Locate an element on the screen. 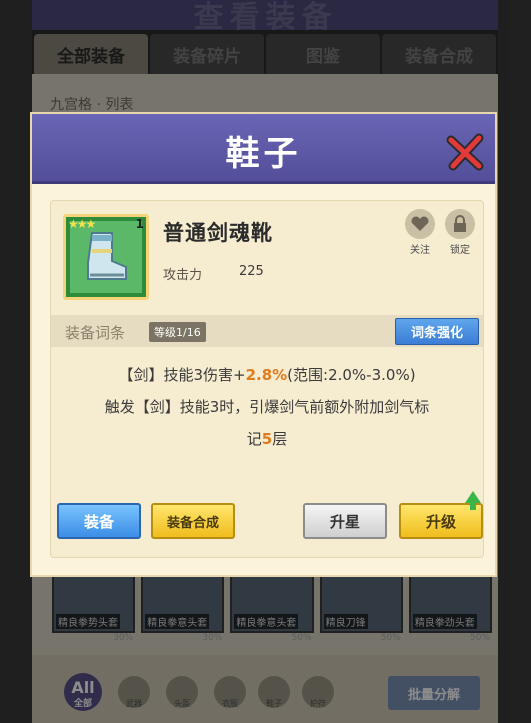 This screenshot has width=531, height=723. effect-highlight-value: 2.8% is located at coordinates (266, 375).